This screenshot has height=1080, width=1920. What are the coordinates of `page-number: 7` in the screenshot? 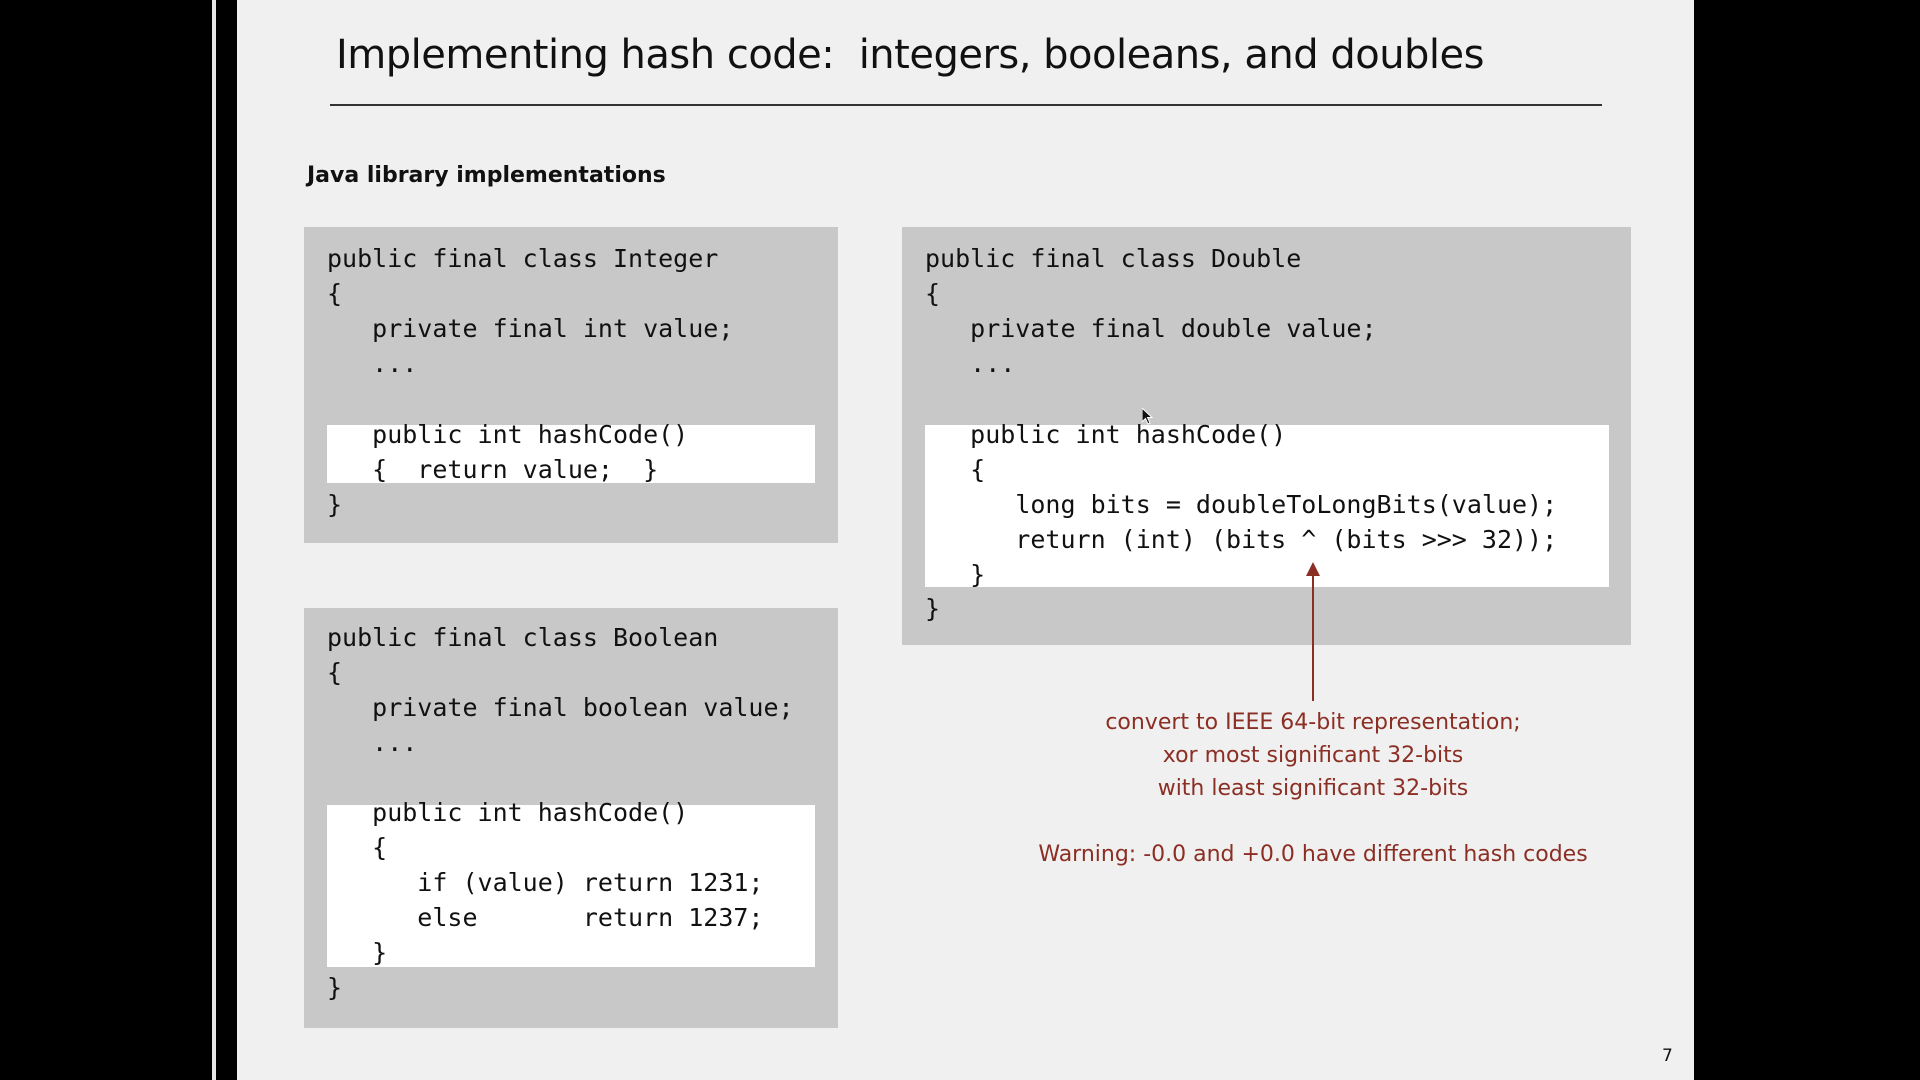 It's located at (1667, 1056).